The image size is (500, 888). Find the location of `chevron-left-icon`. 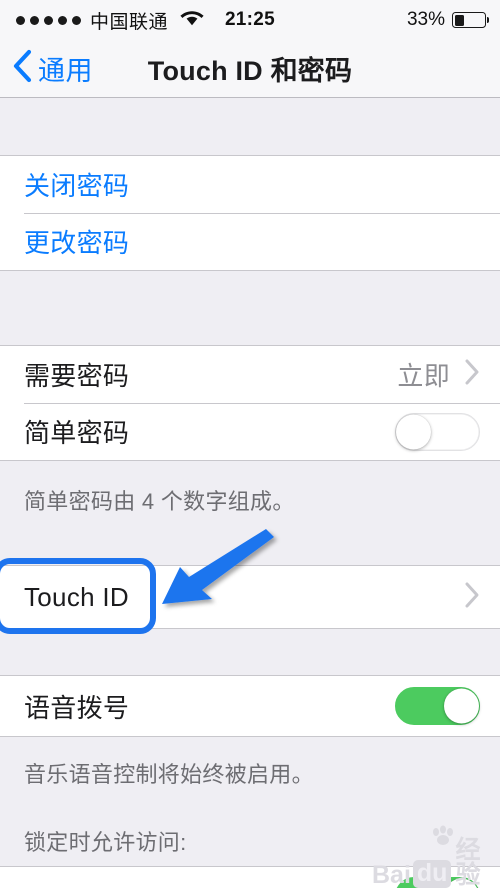

chevron-left-icon is located at coordinates (22, 68).